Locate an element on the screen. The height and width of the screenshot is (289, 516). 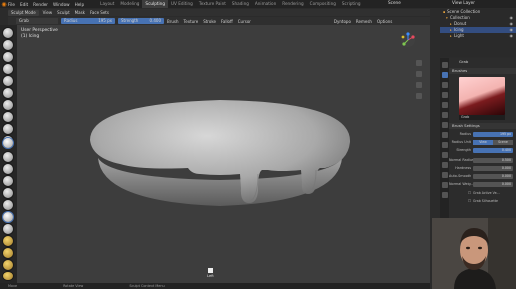
tab-uv-editing: UV Editing is located at coordinates (182, 4).